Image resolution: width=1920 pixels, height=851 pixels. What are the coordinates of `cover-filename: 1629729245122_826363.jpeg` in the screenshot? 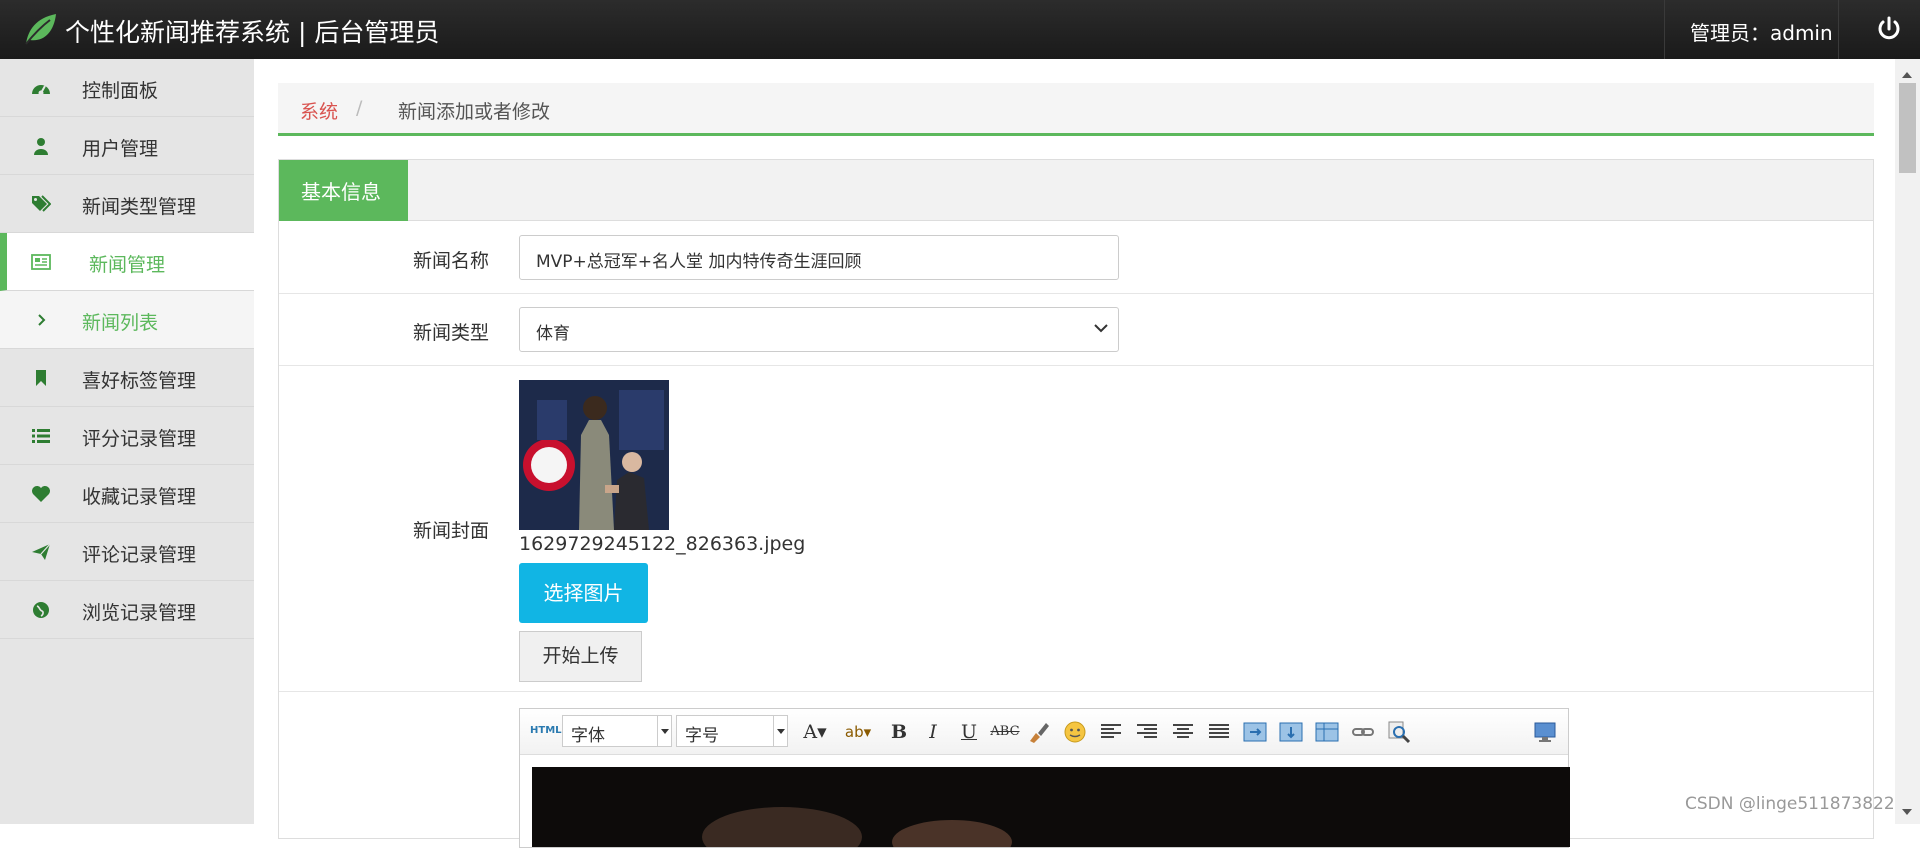 It's located at (662, 544).